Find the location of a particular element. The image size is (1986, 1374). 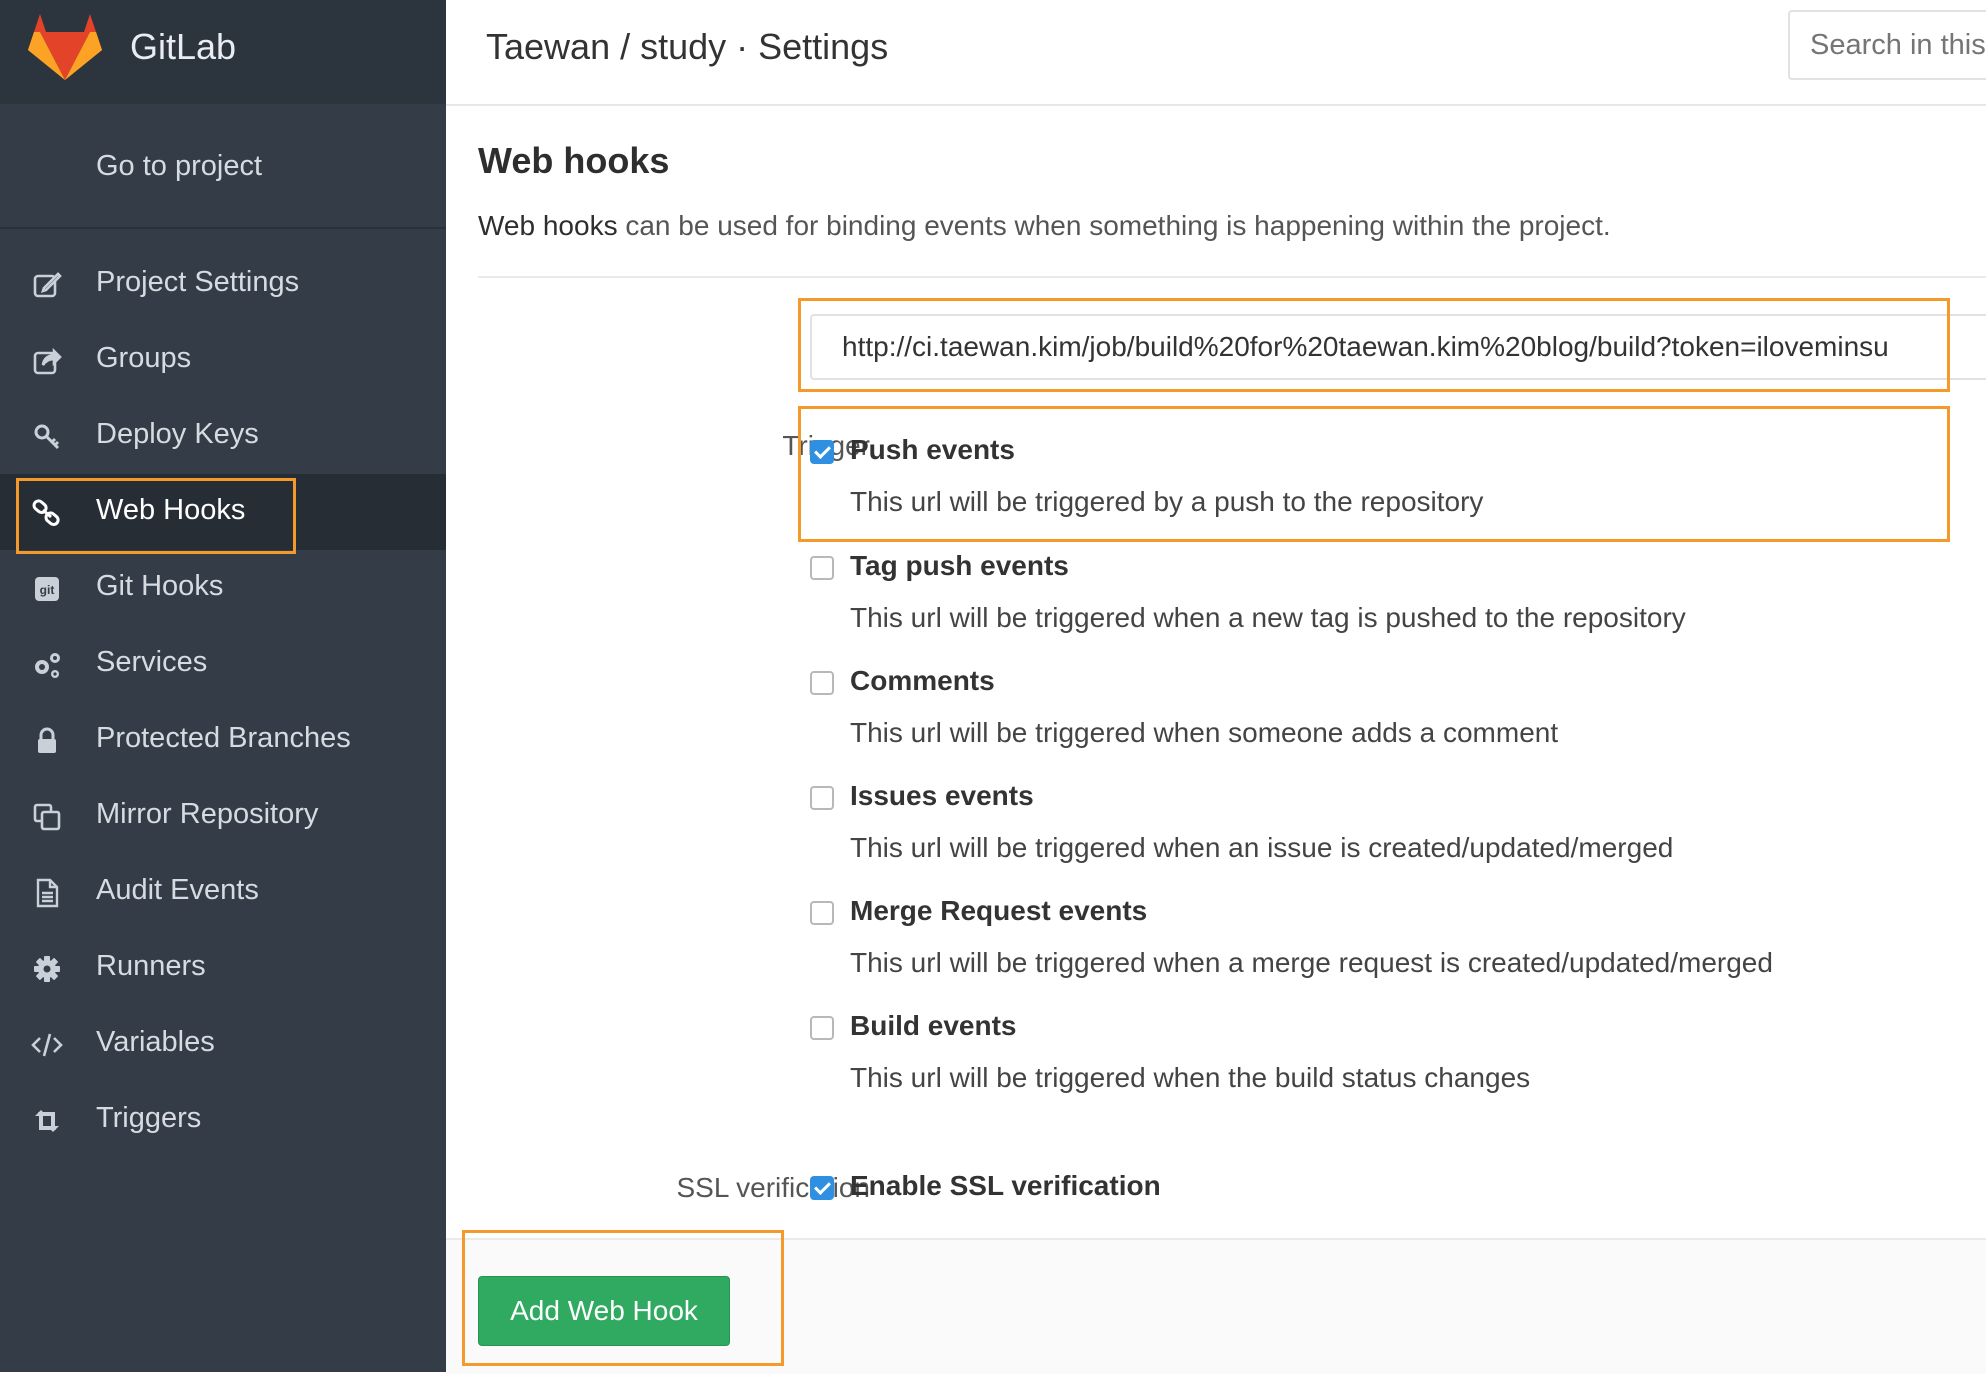

merge-request-events-checkbox is located at coordinates (822, 913).